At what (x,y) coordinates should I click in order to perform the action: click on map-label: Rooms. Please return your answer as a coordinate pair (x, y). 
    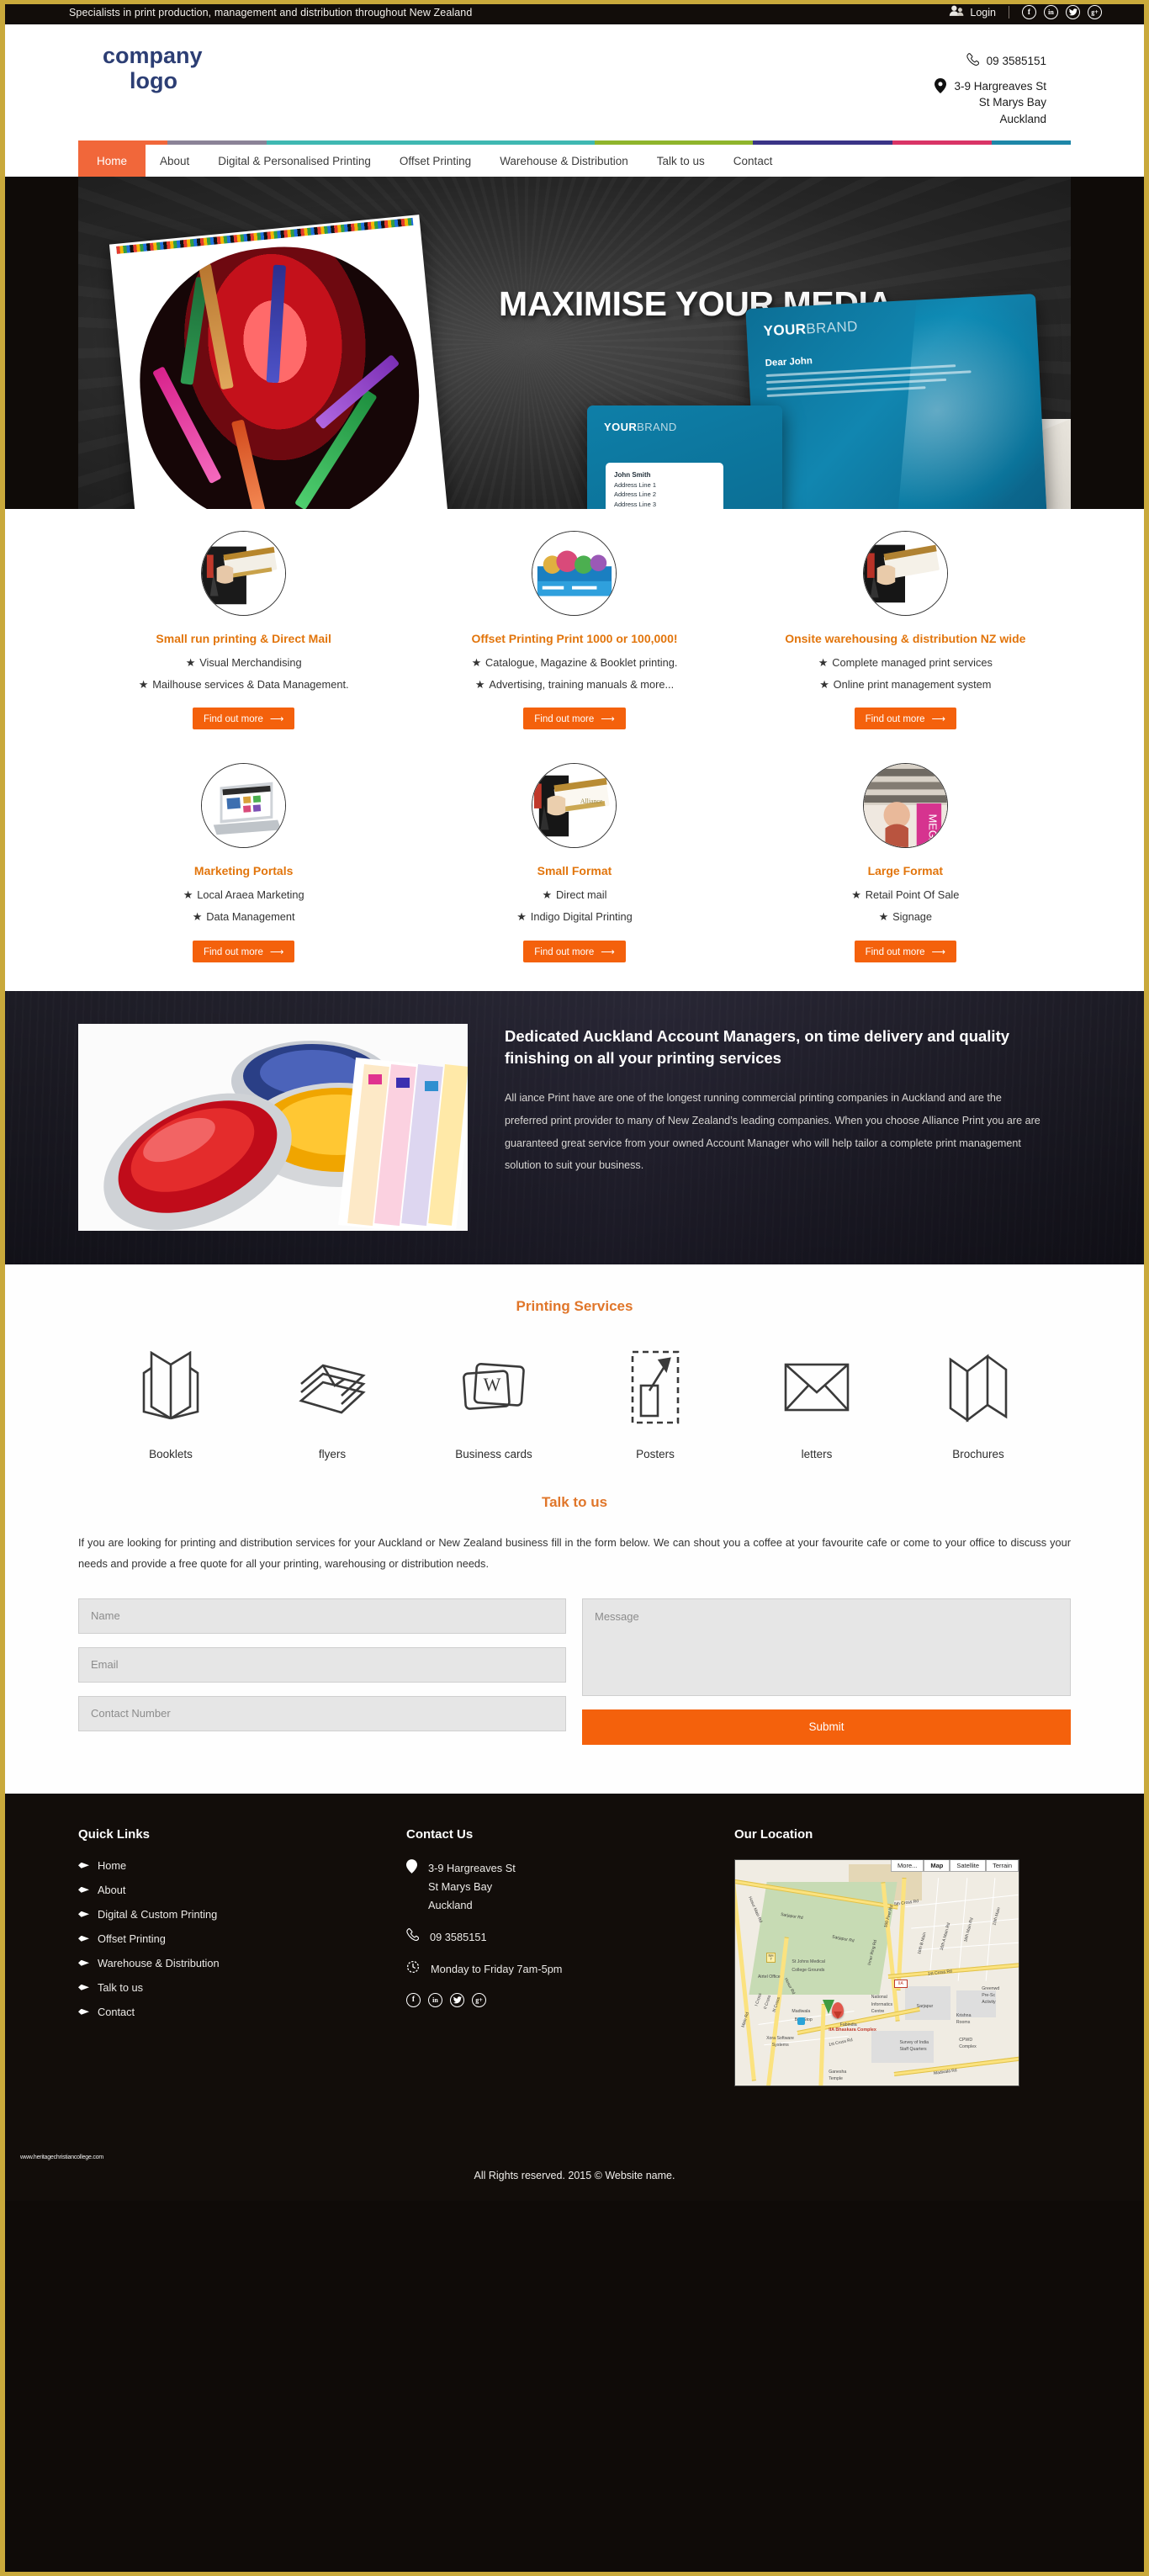
    Looking at the image, I should click on (964, 2022).